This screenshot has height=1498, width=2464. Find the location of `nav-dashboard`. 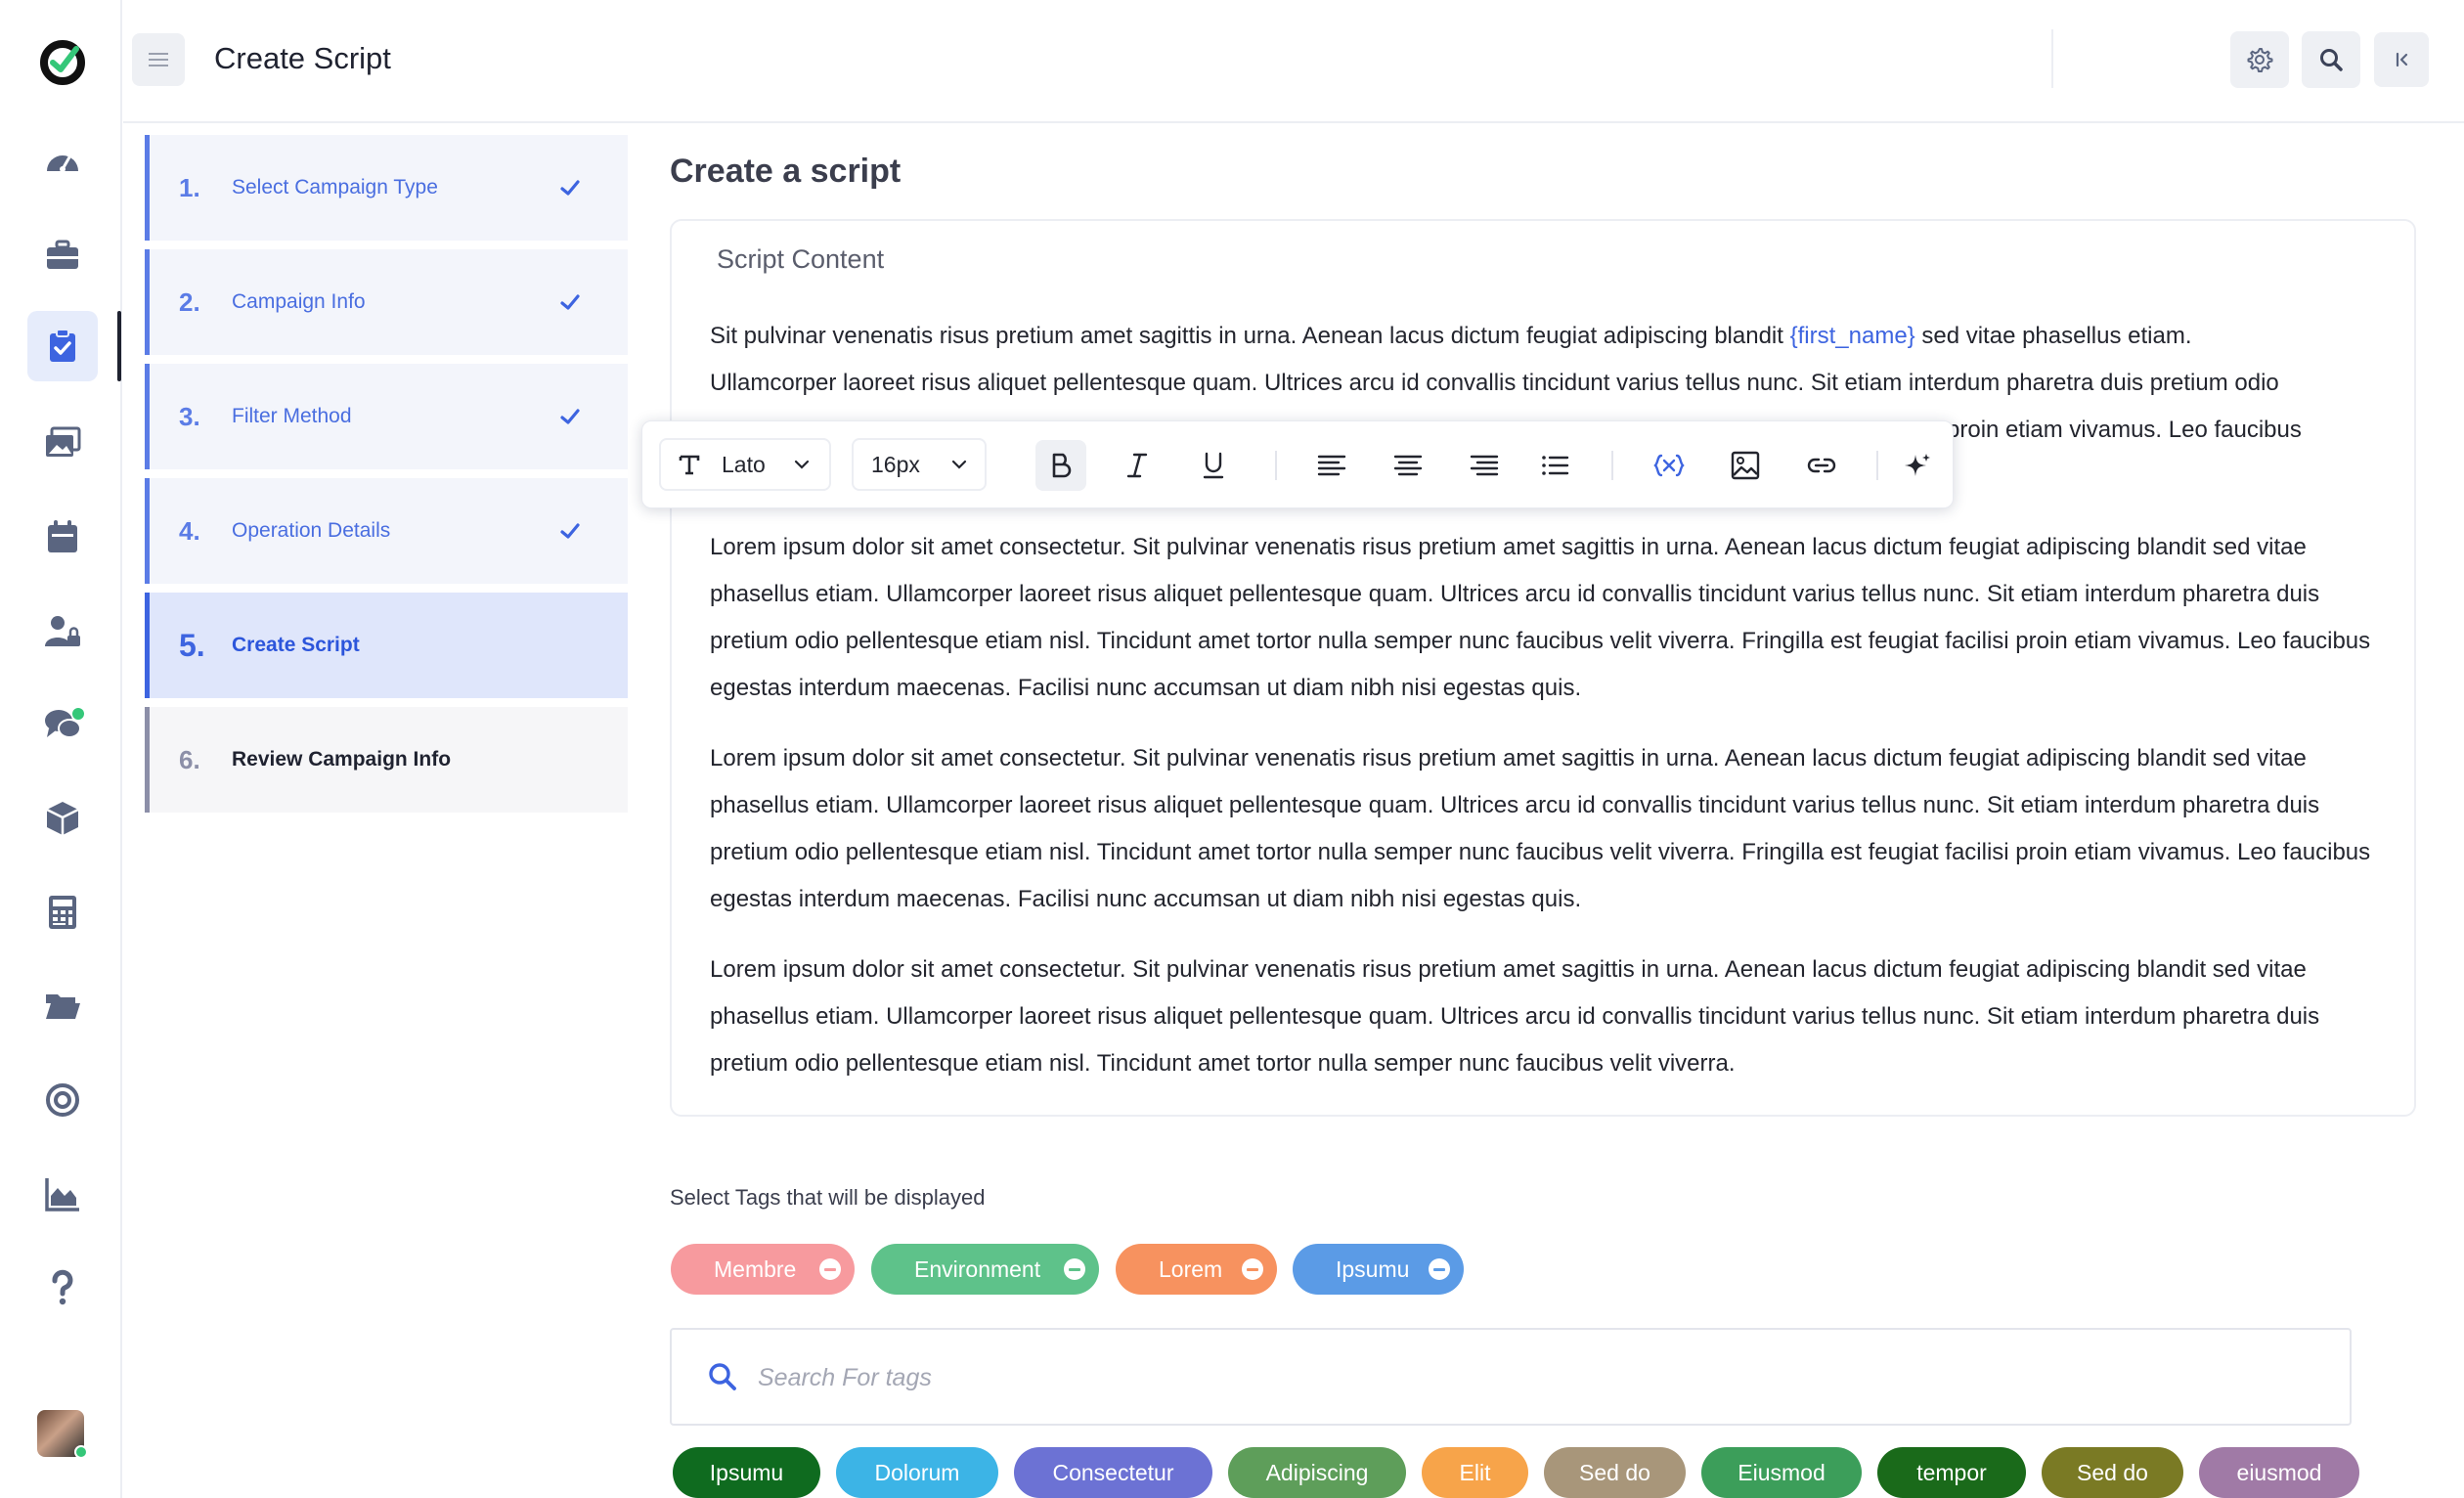

nav-dashboard is located at coordinates (62, 161).